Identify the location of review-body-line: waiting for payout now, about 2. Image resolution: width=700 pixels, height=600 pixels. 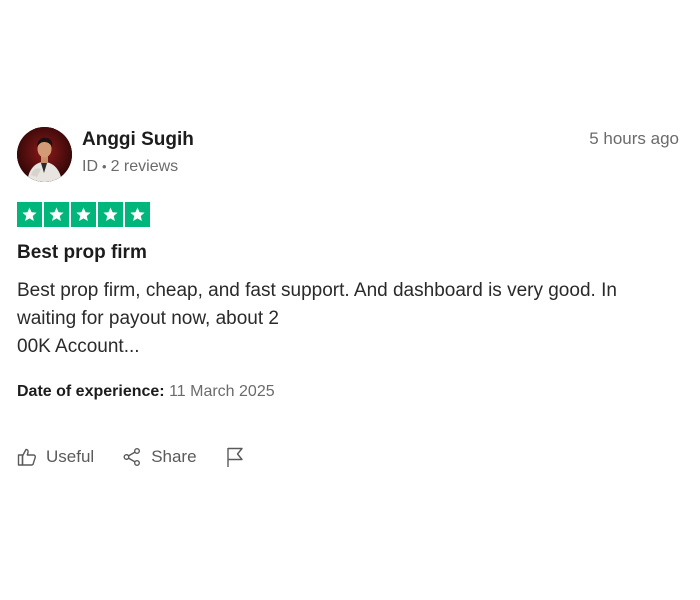
(148, 318).